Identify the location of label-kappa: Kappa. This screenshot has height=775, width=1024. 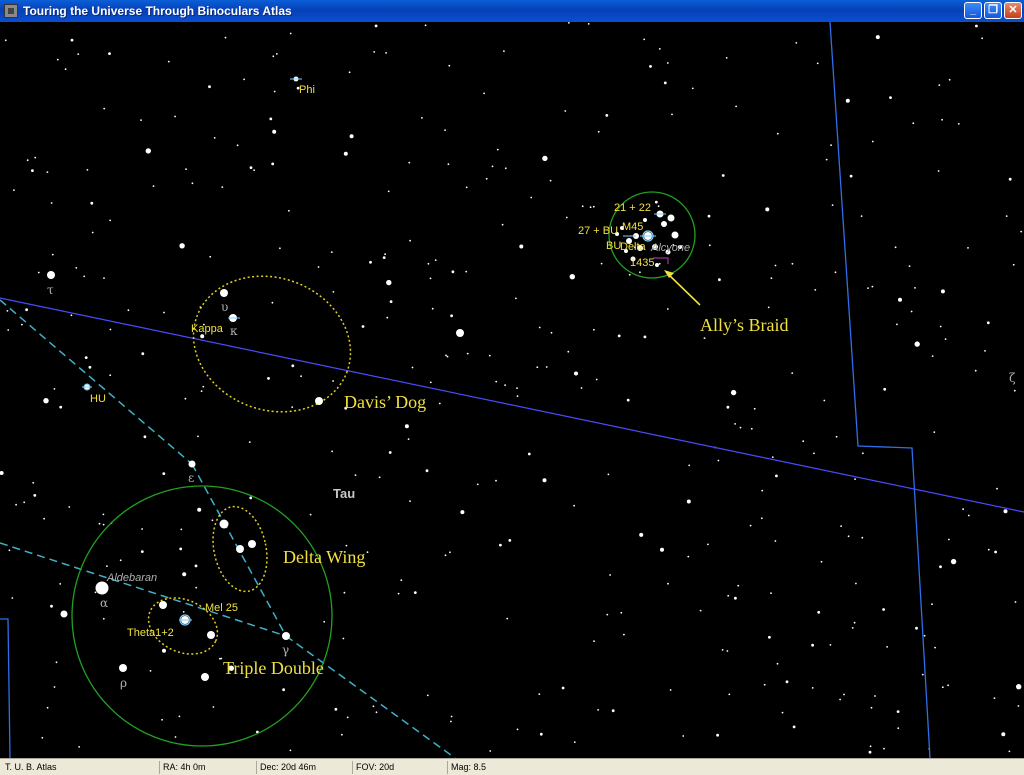
(207, 329).